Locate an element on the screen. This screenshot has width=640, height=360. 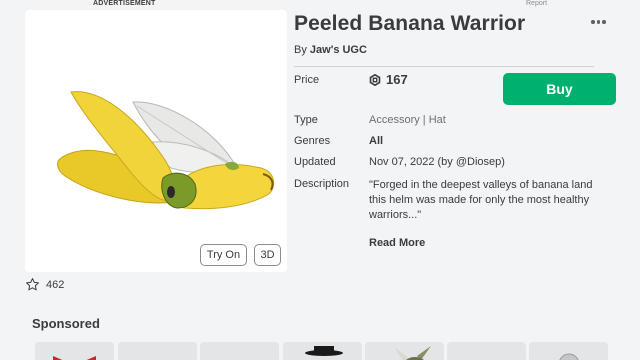
genres-value: All is located at coordinates (376, 141).